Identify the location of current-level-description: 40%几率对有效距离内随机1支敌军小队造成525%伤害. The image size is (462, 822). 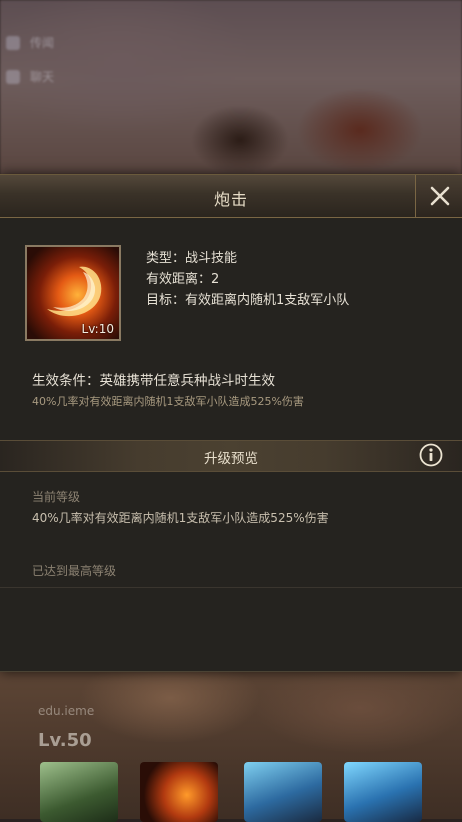
(180, 518).